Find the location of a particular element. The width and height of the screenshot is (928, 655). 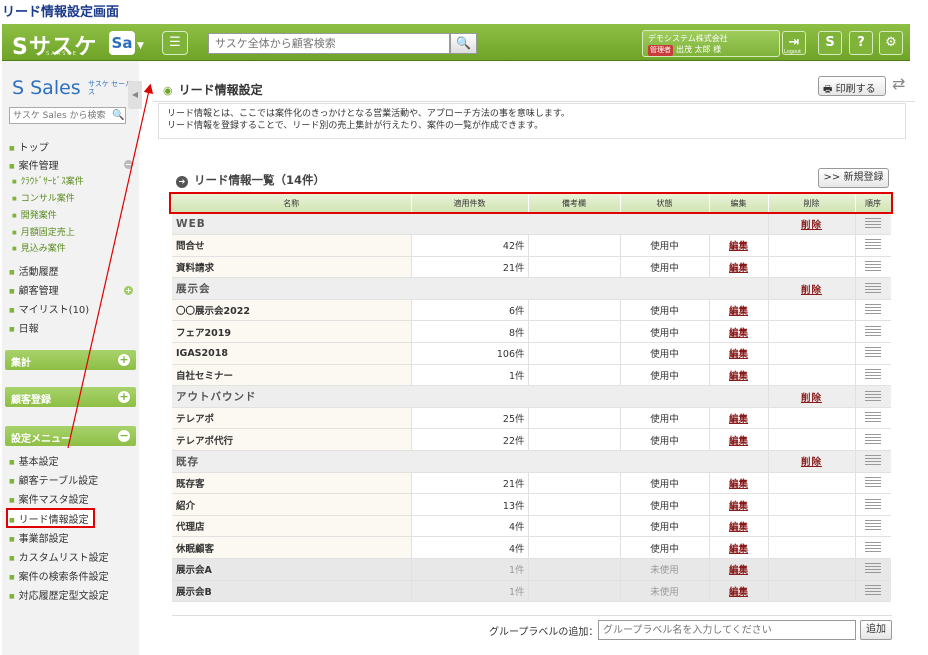

sidebar-collapse-icon: ◀ is located at coordinates (135, 95).